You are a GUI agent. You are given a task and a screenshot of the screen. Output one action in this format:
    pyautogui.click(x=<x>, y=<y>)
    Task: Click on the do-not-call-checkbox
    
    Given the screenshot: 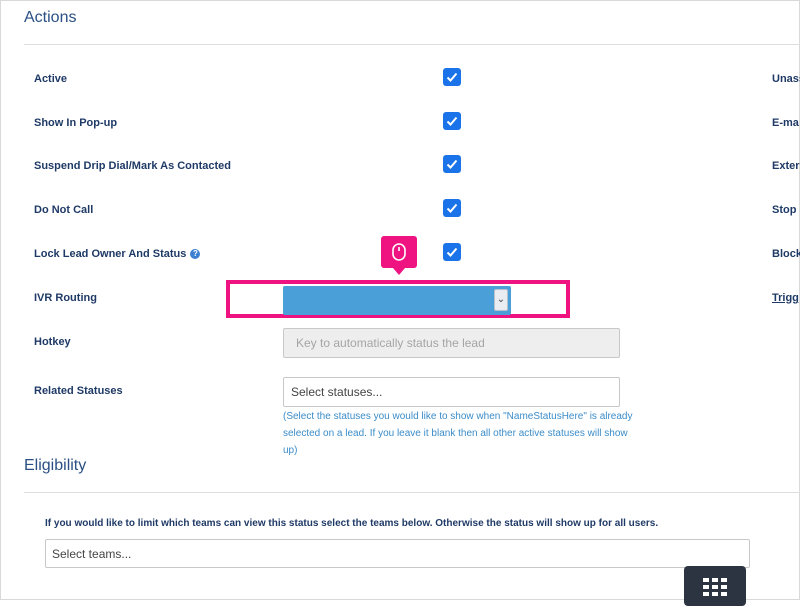 What is the action you would take?
    pyautogui.click(x=452, y=208)
    